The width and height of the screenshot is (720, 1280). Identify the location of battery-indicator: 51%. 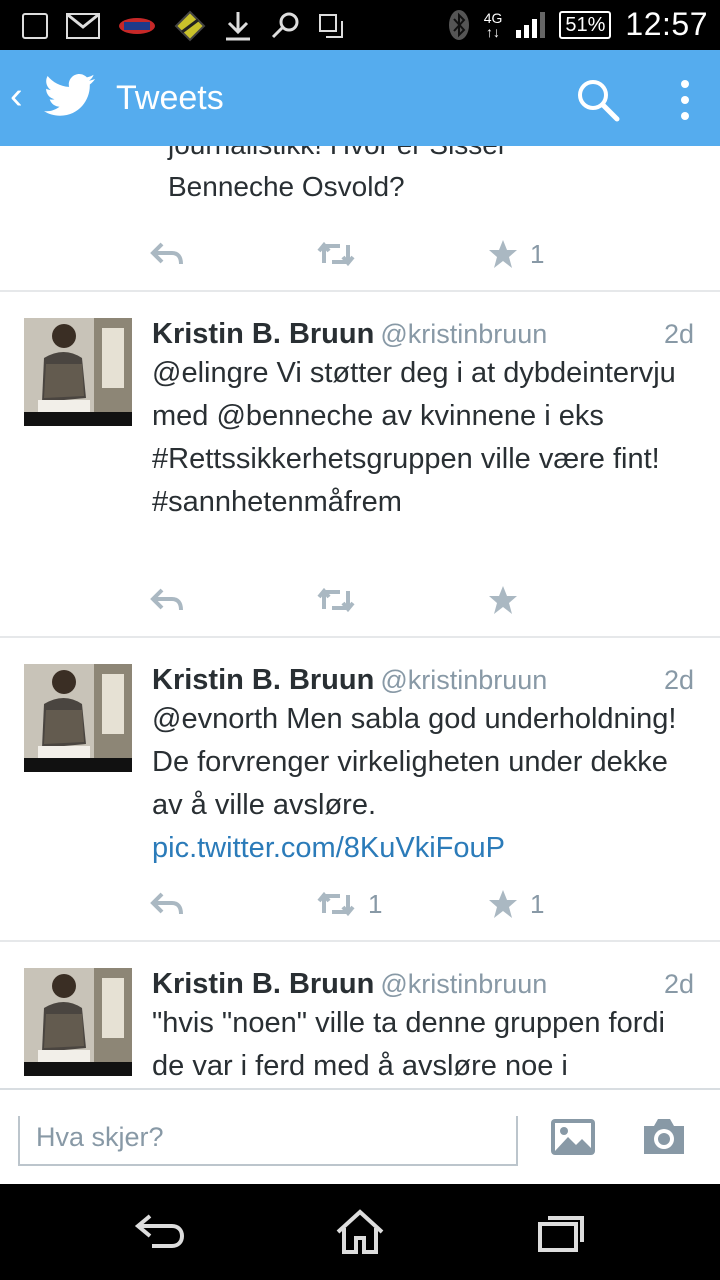
(585, 24).